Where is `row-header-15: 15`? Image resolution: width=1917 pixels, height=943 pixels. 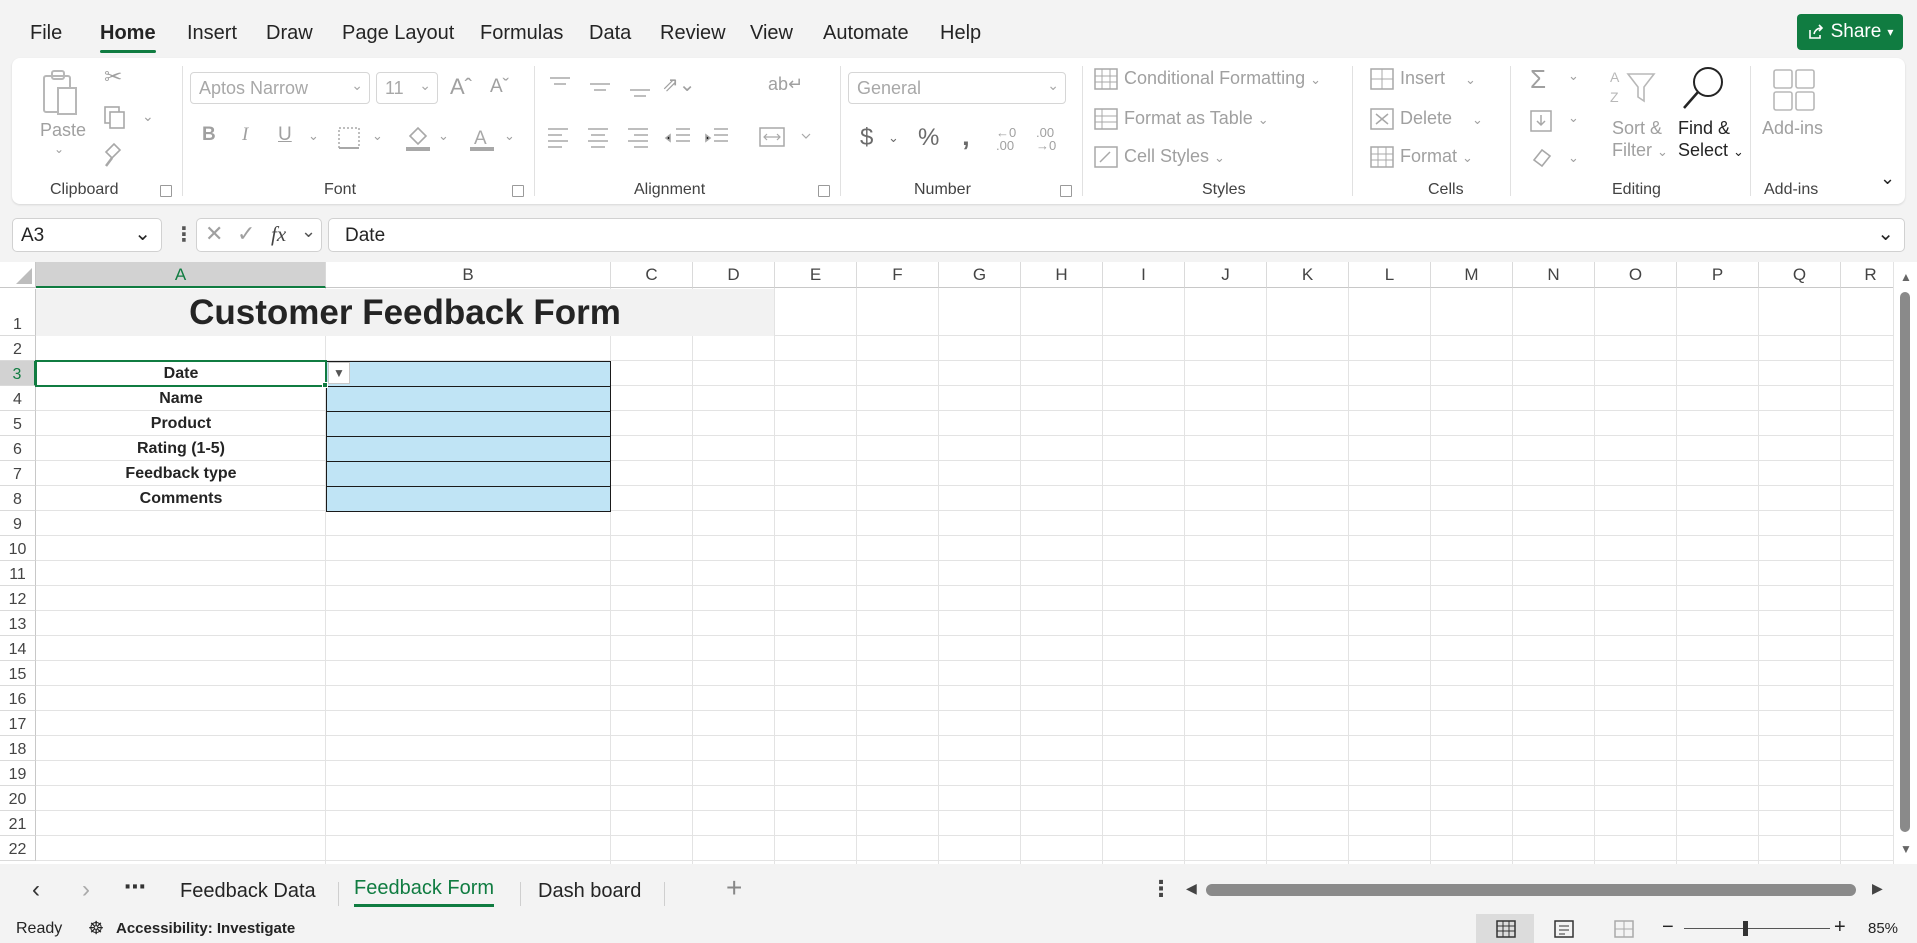
row-header-15: 15 is located at coordinates (18, 673).